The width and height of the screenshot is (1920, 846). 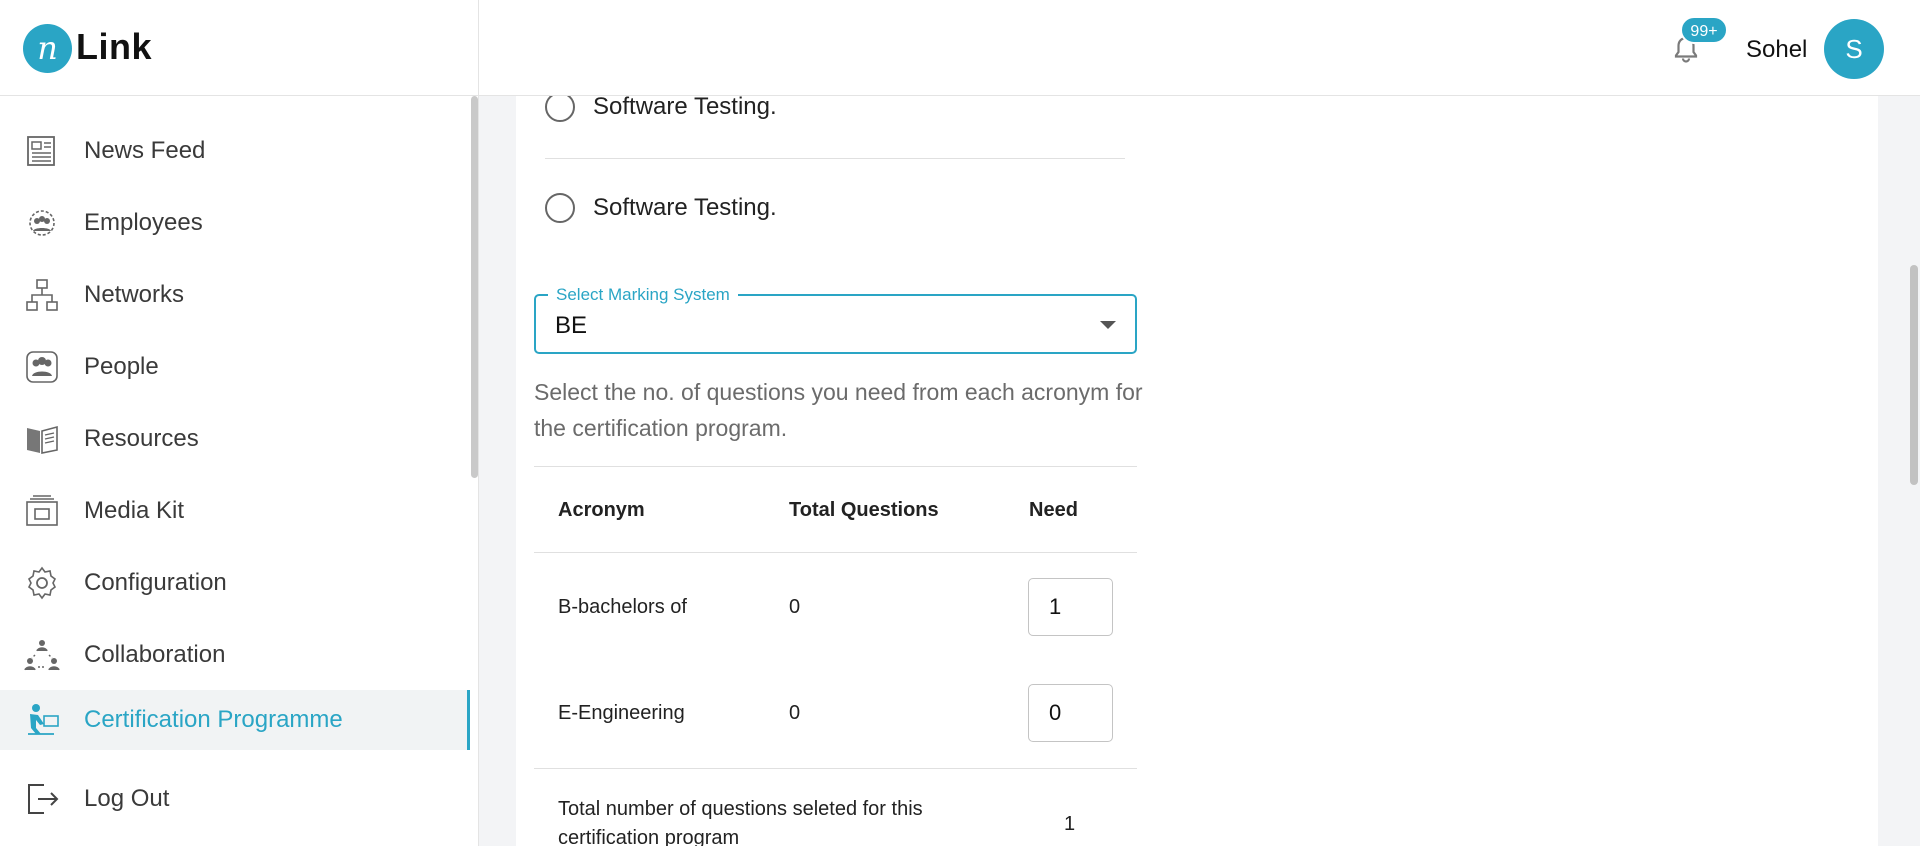 I want to click on sidebar-item-resources: Resources, so click(x=235, y=439).